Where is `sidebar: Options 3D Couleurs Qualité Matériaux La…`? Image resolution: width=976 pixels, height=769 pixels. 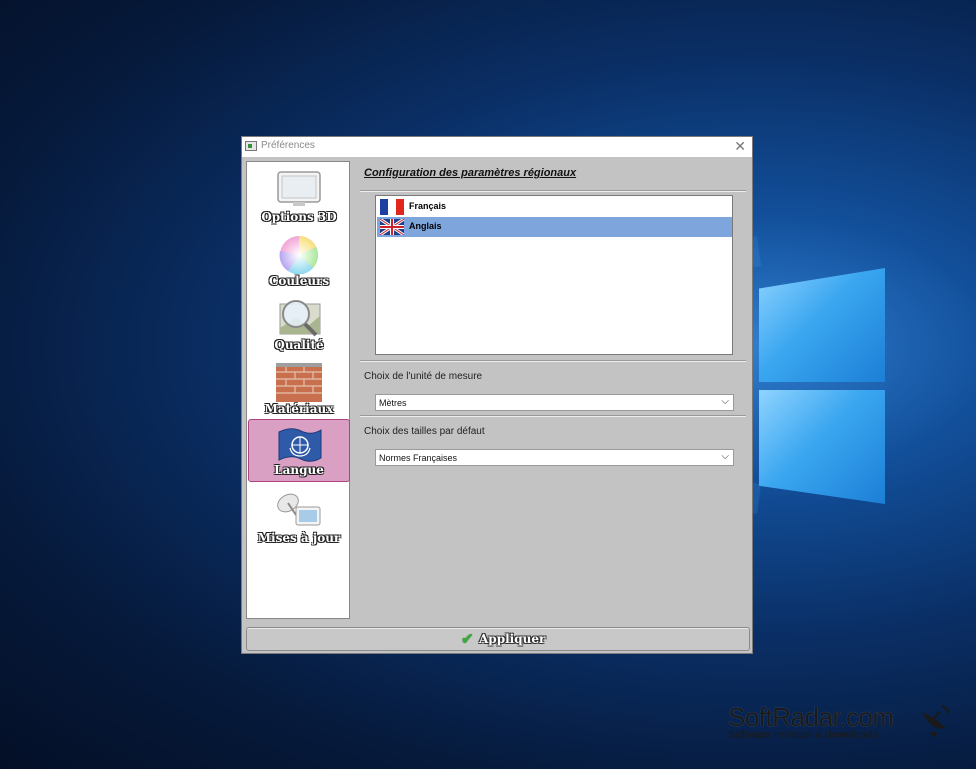 sidebar: Options 3D Couleurs Qualité Matériaux La… is located at coordinates (298, 390).